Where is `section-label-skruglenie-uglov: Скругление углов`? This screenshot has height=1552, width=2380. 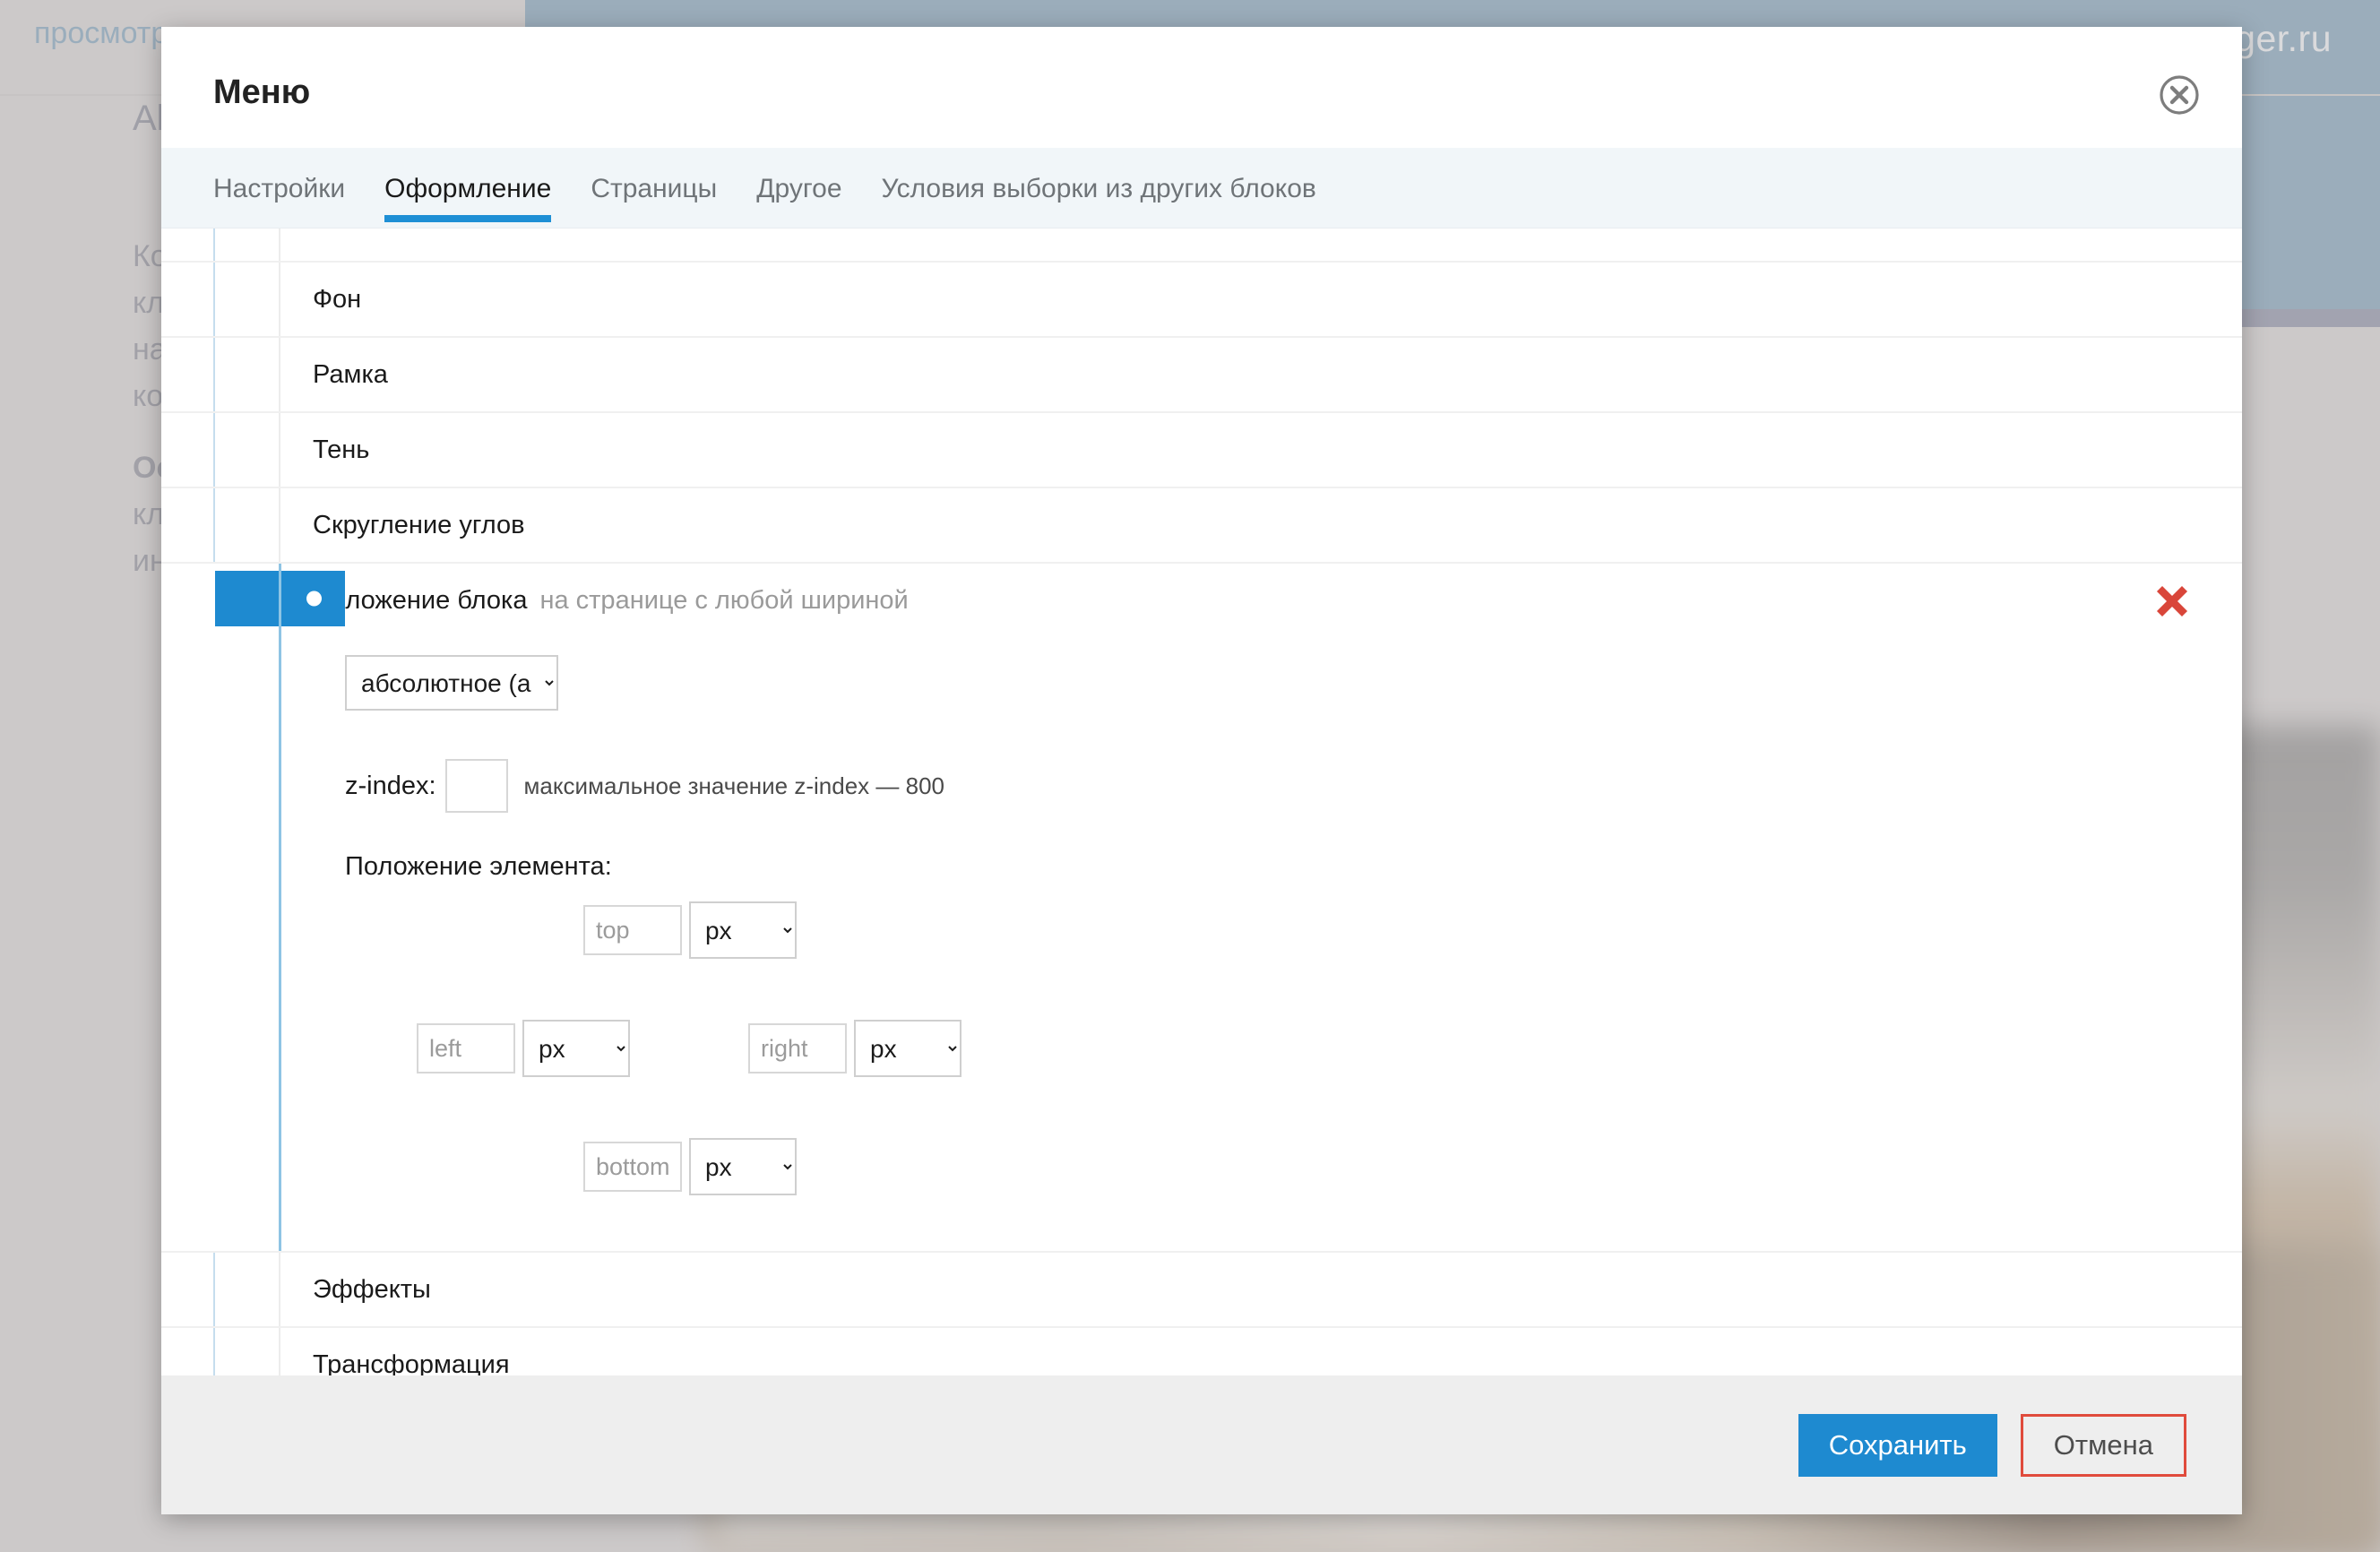
section-label-skruglenie-uglov: Скругление углов is located at coordinates (1278, 525).